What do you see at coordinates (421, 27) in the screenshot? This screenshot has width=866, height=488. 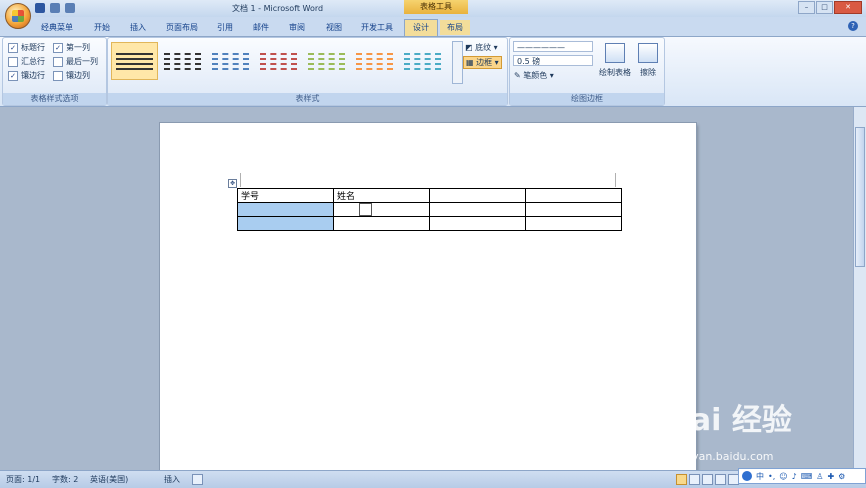 I see `tab-design: 设计` at bounding box center [421, 27].